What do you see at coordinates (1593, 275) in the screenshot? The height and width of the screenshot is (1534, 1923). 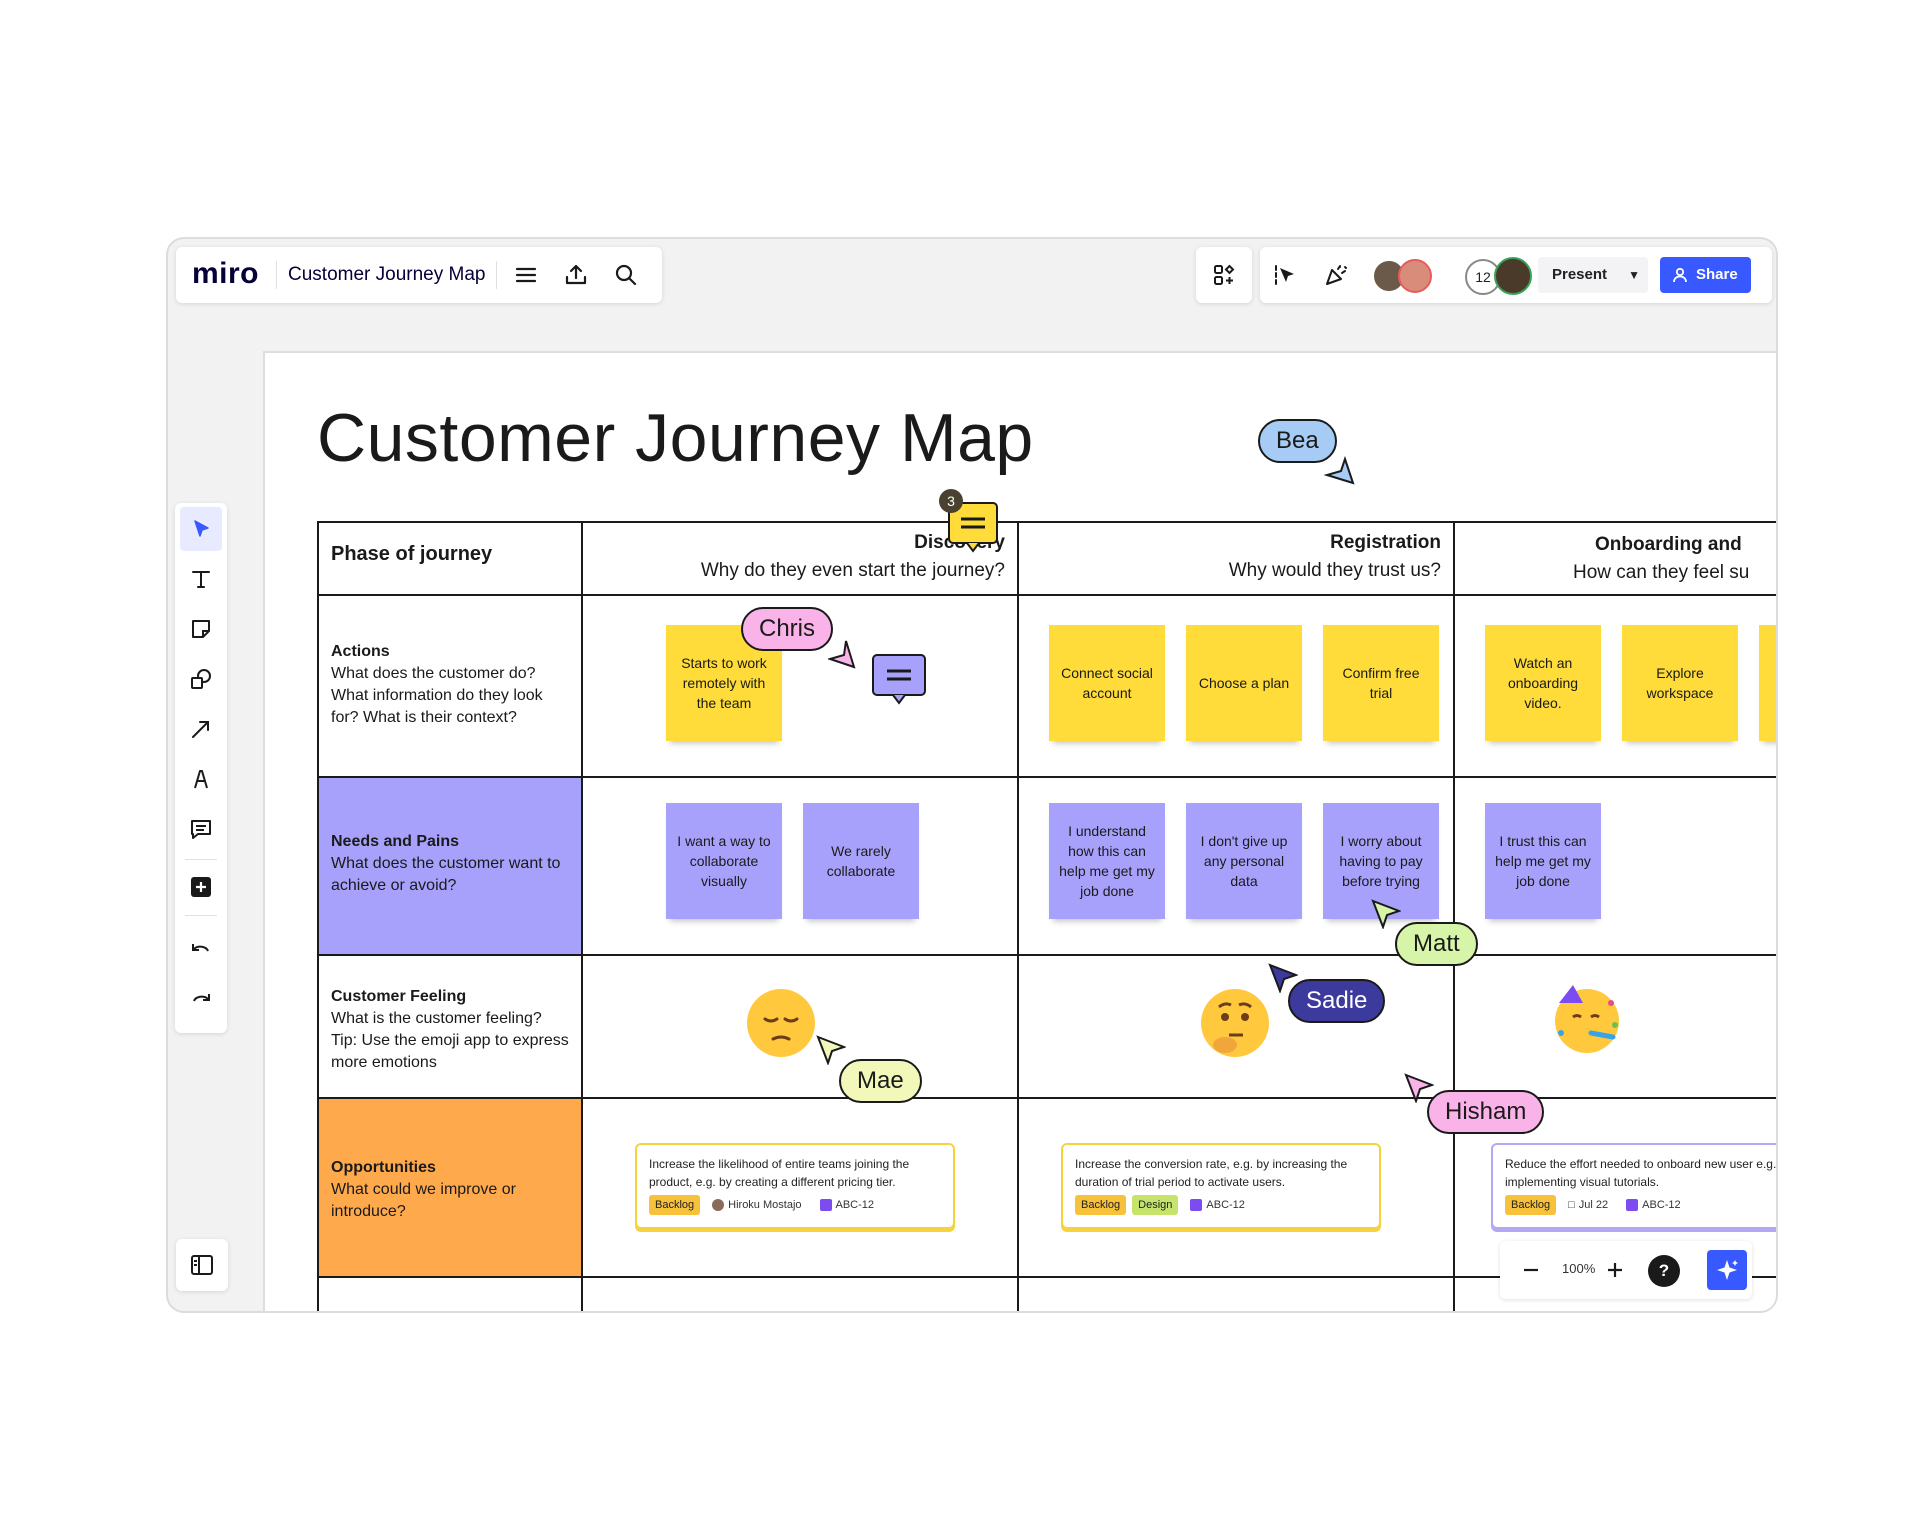 I see `present-button: Present ▼` at bounding box center [1593, 275].